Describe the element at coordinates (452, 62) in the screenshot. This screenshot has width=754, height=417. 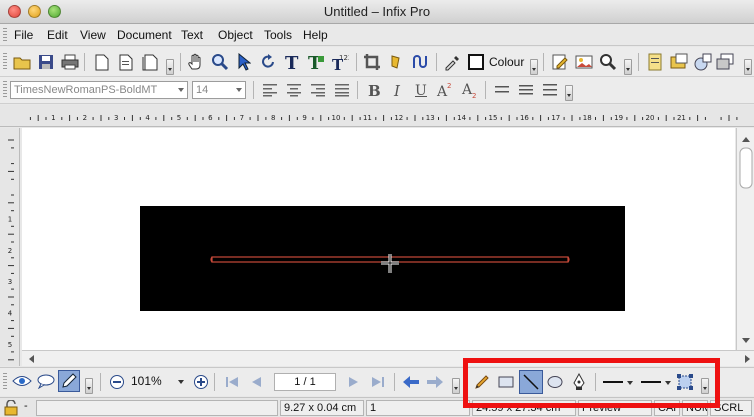
I see `eyedropper-icon` at that location.